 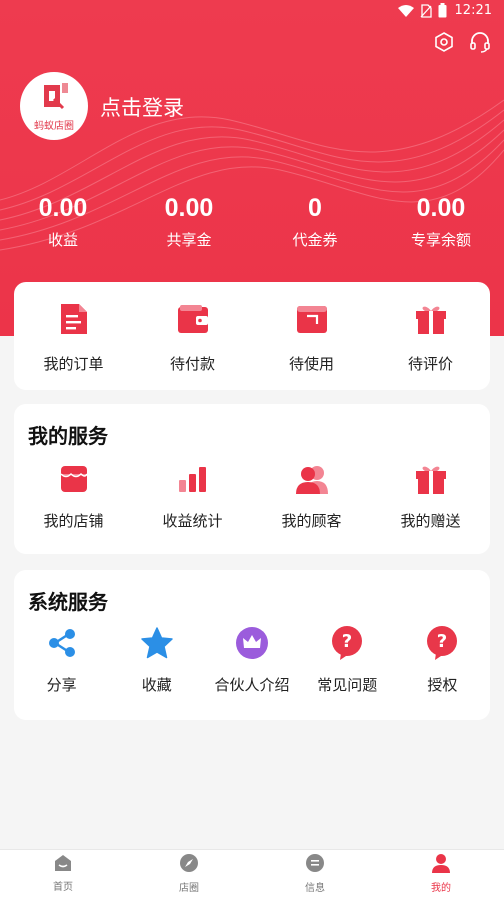 What do you see at coordinates (444, 42) in the screenshot?
I see `settings-icon` at bounding box center [444, 42].